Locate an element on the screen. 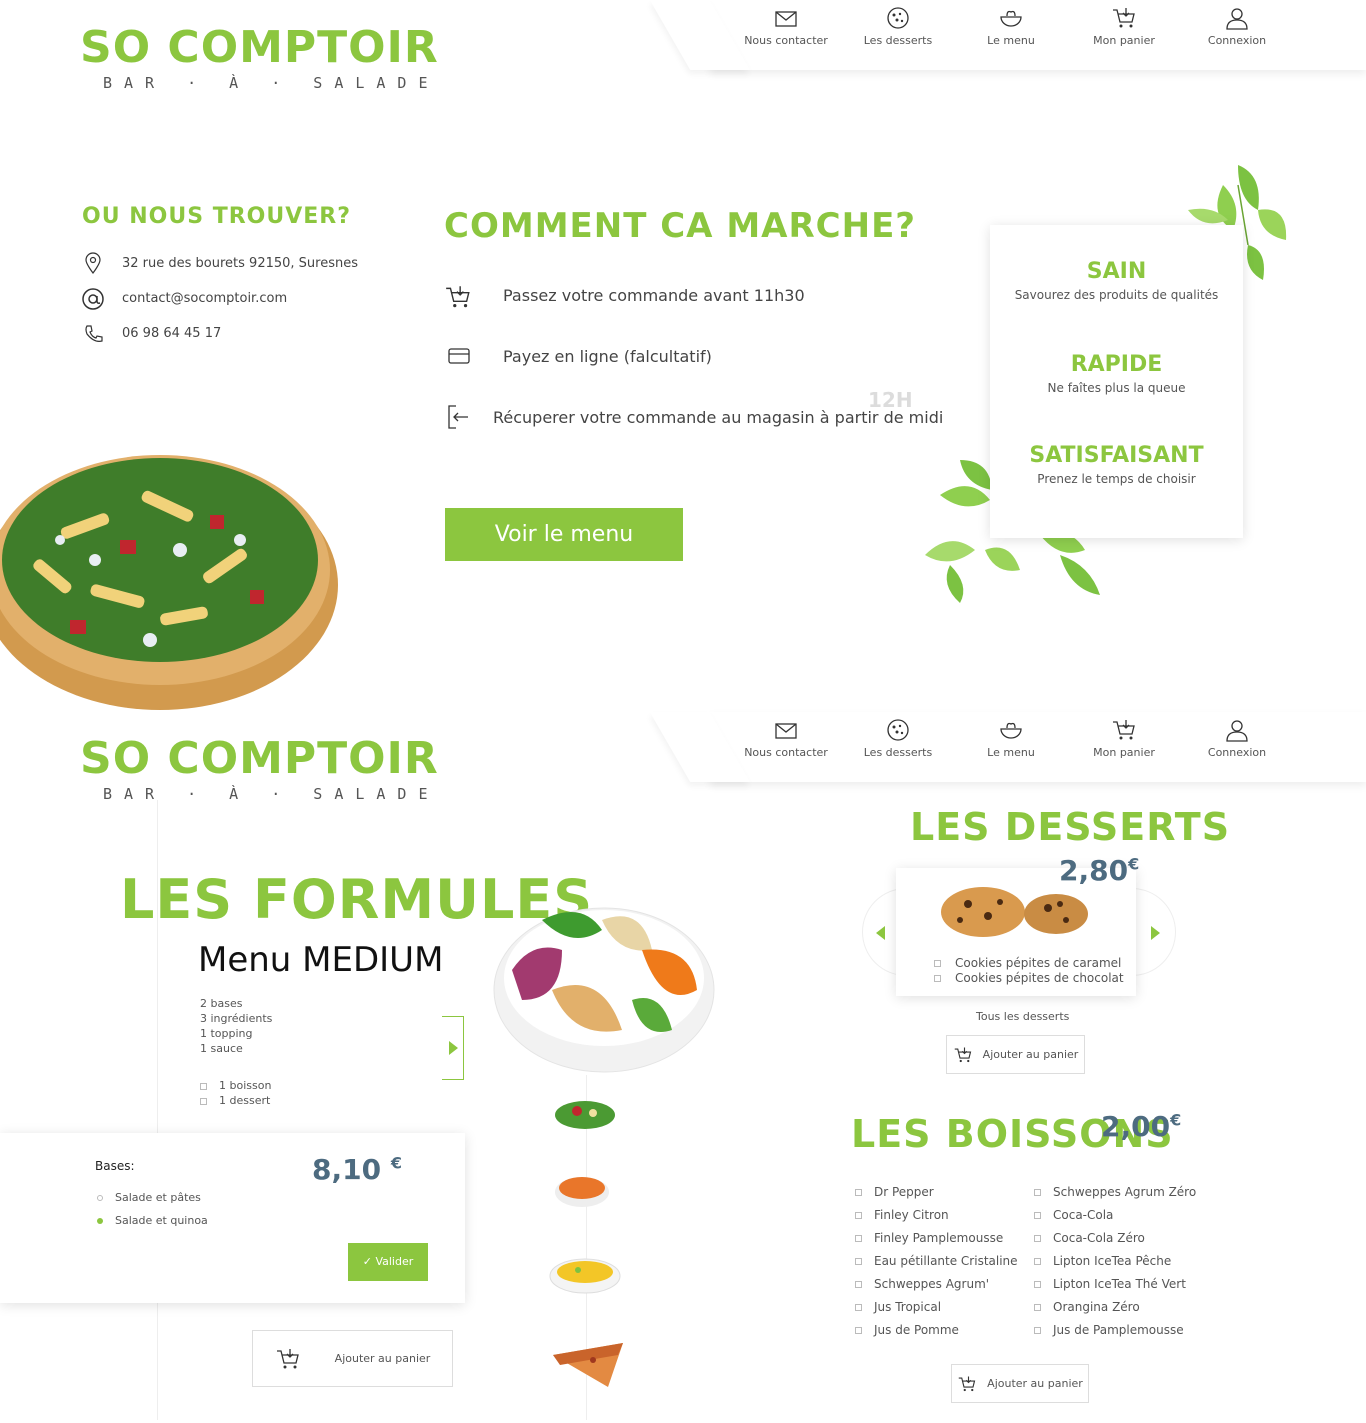 Image resolution: width=1366 pixels, height=1423 pixels. base-option-pasta: Salade et pâtes is located at coordinates (149, 1197).